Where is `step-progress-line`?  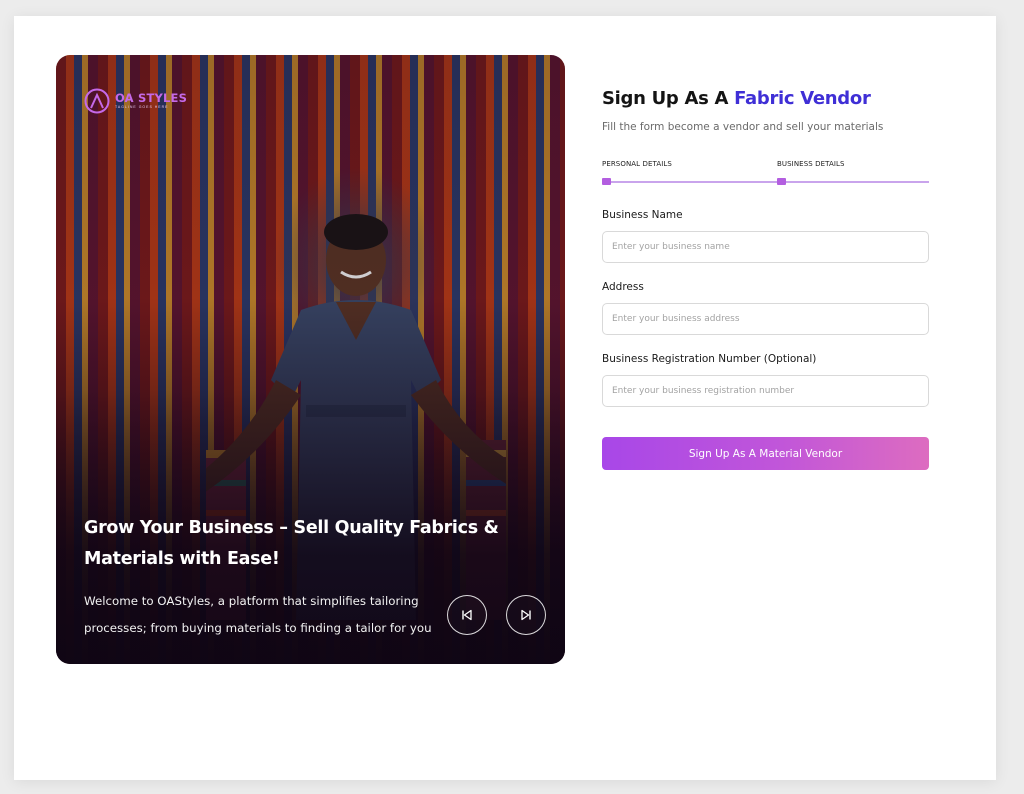
step-progress-line is located at coordinates (765, 182).